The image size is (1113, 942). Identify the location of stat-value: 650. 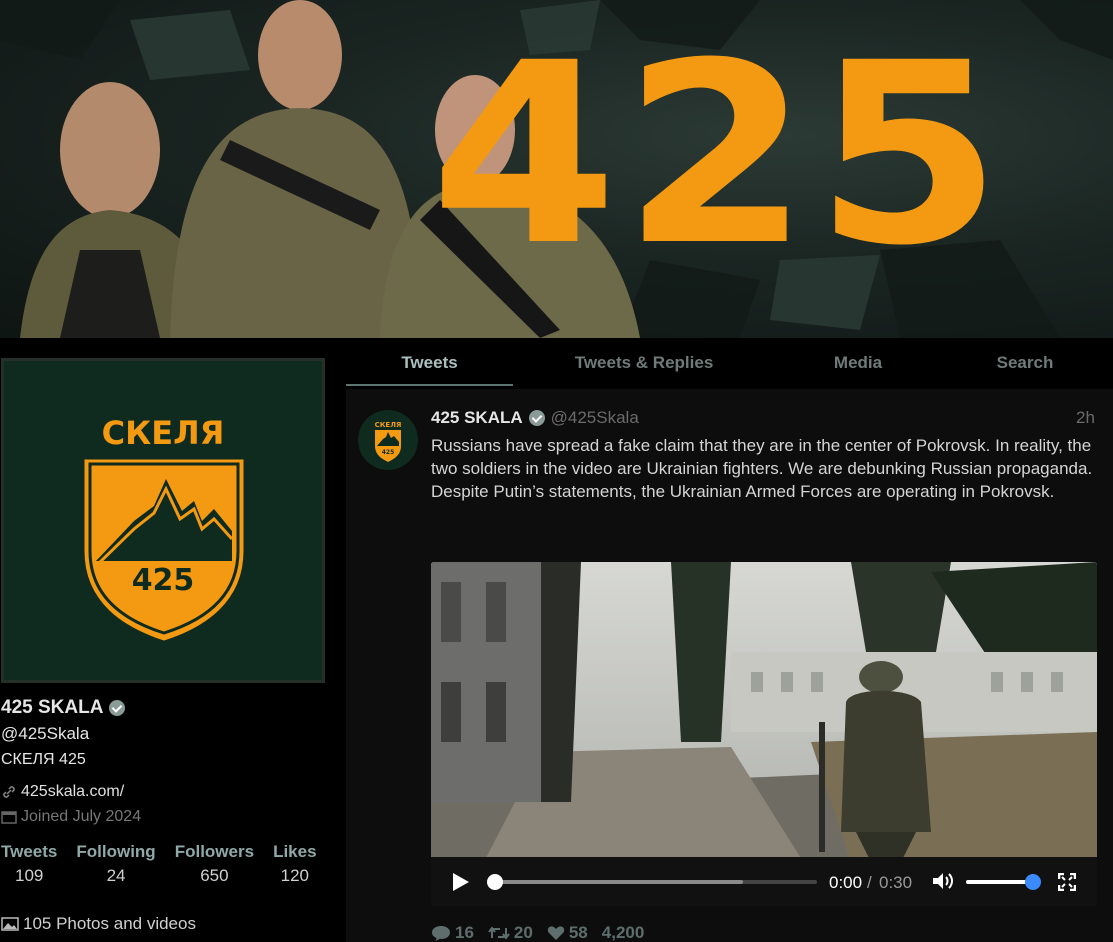
(214, 875).